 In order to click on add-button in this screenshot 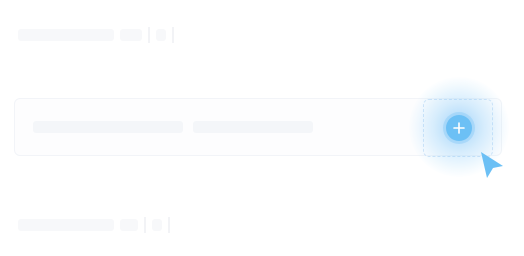, I will do `click(459, 128)`.